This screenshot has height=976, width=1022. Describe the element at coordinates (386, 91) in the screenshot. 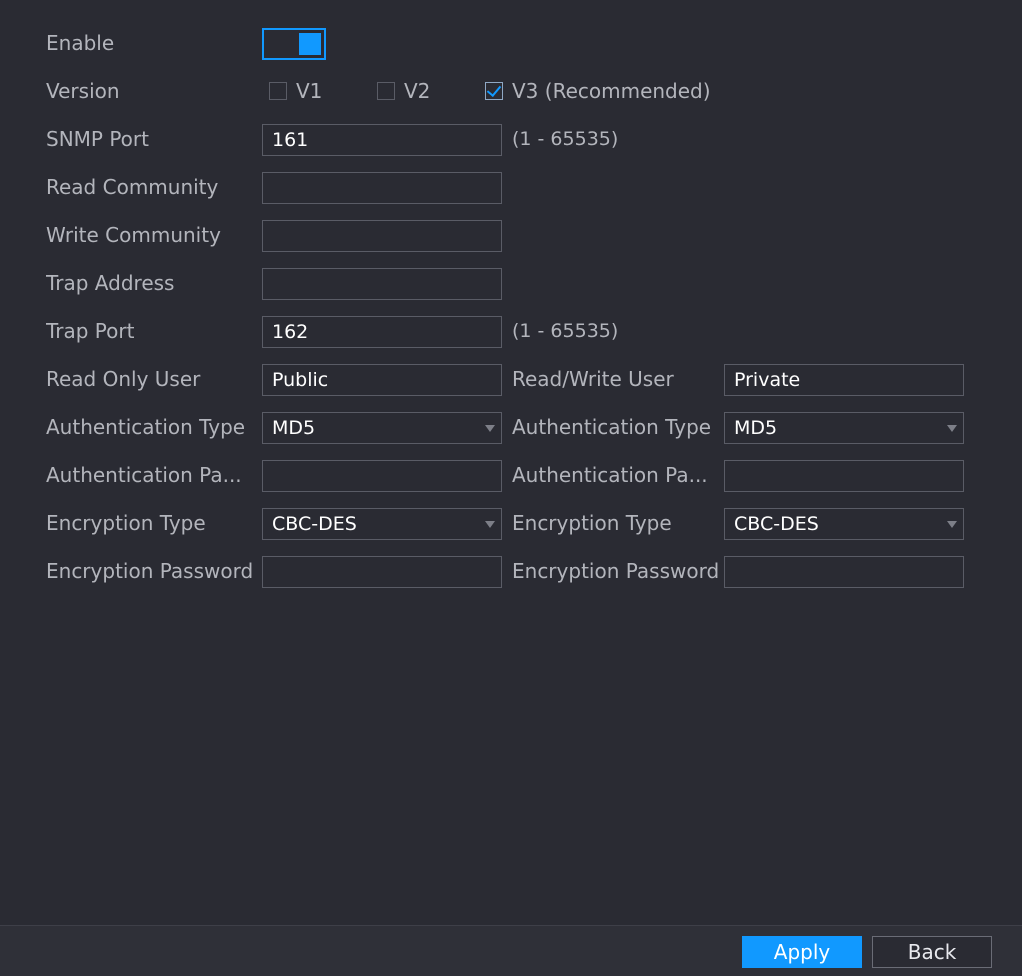

I see `version-v2-checkbox` at that location.